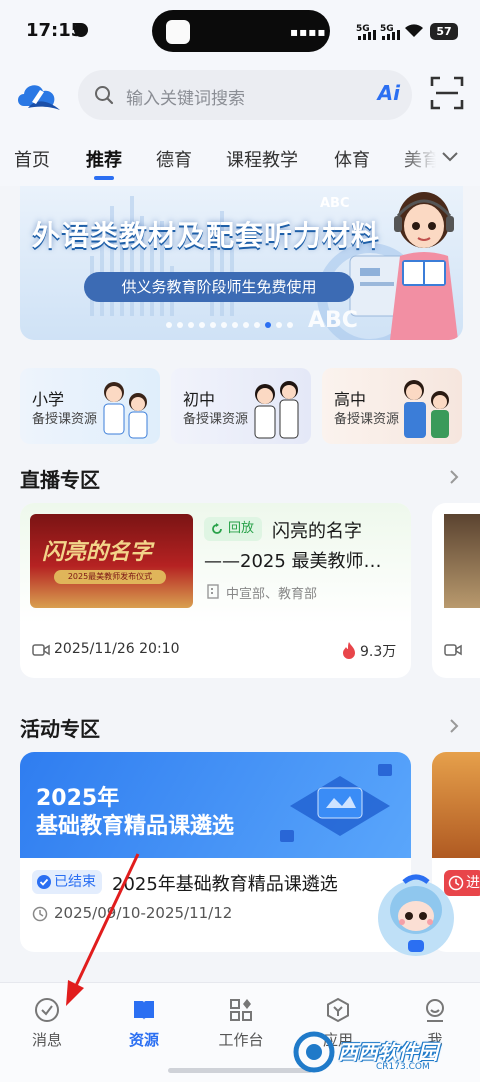 This screenshot has width=480, height=1082. I want to click on audio-wave-icon: ▪▪▪▪, so click(308, 32).